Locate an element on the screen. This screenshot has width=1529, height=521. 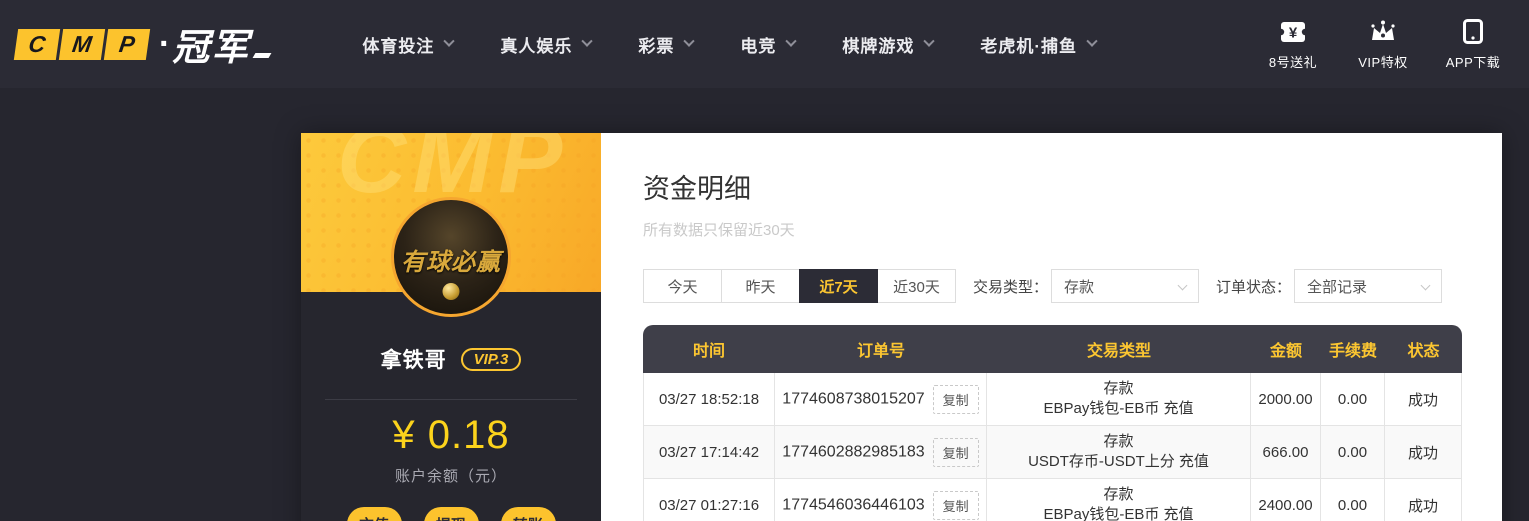
logo-name: 冠军 is located at coordinates (211, 47).